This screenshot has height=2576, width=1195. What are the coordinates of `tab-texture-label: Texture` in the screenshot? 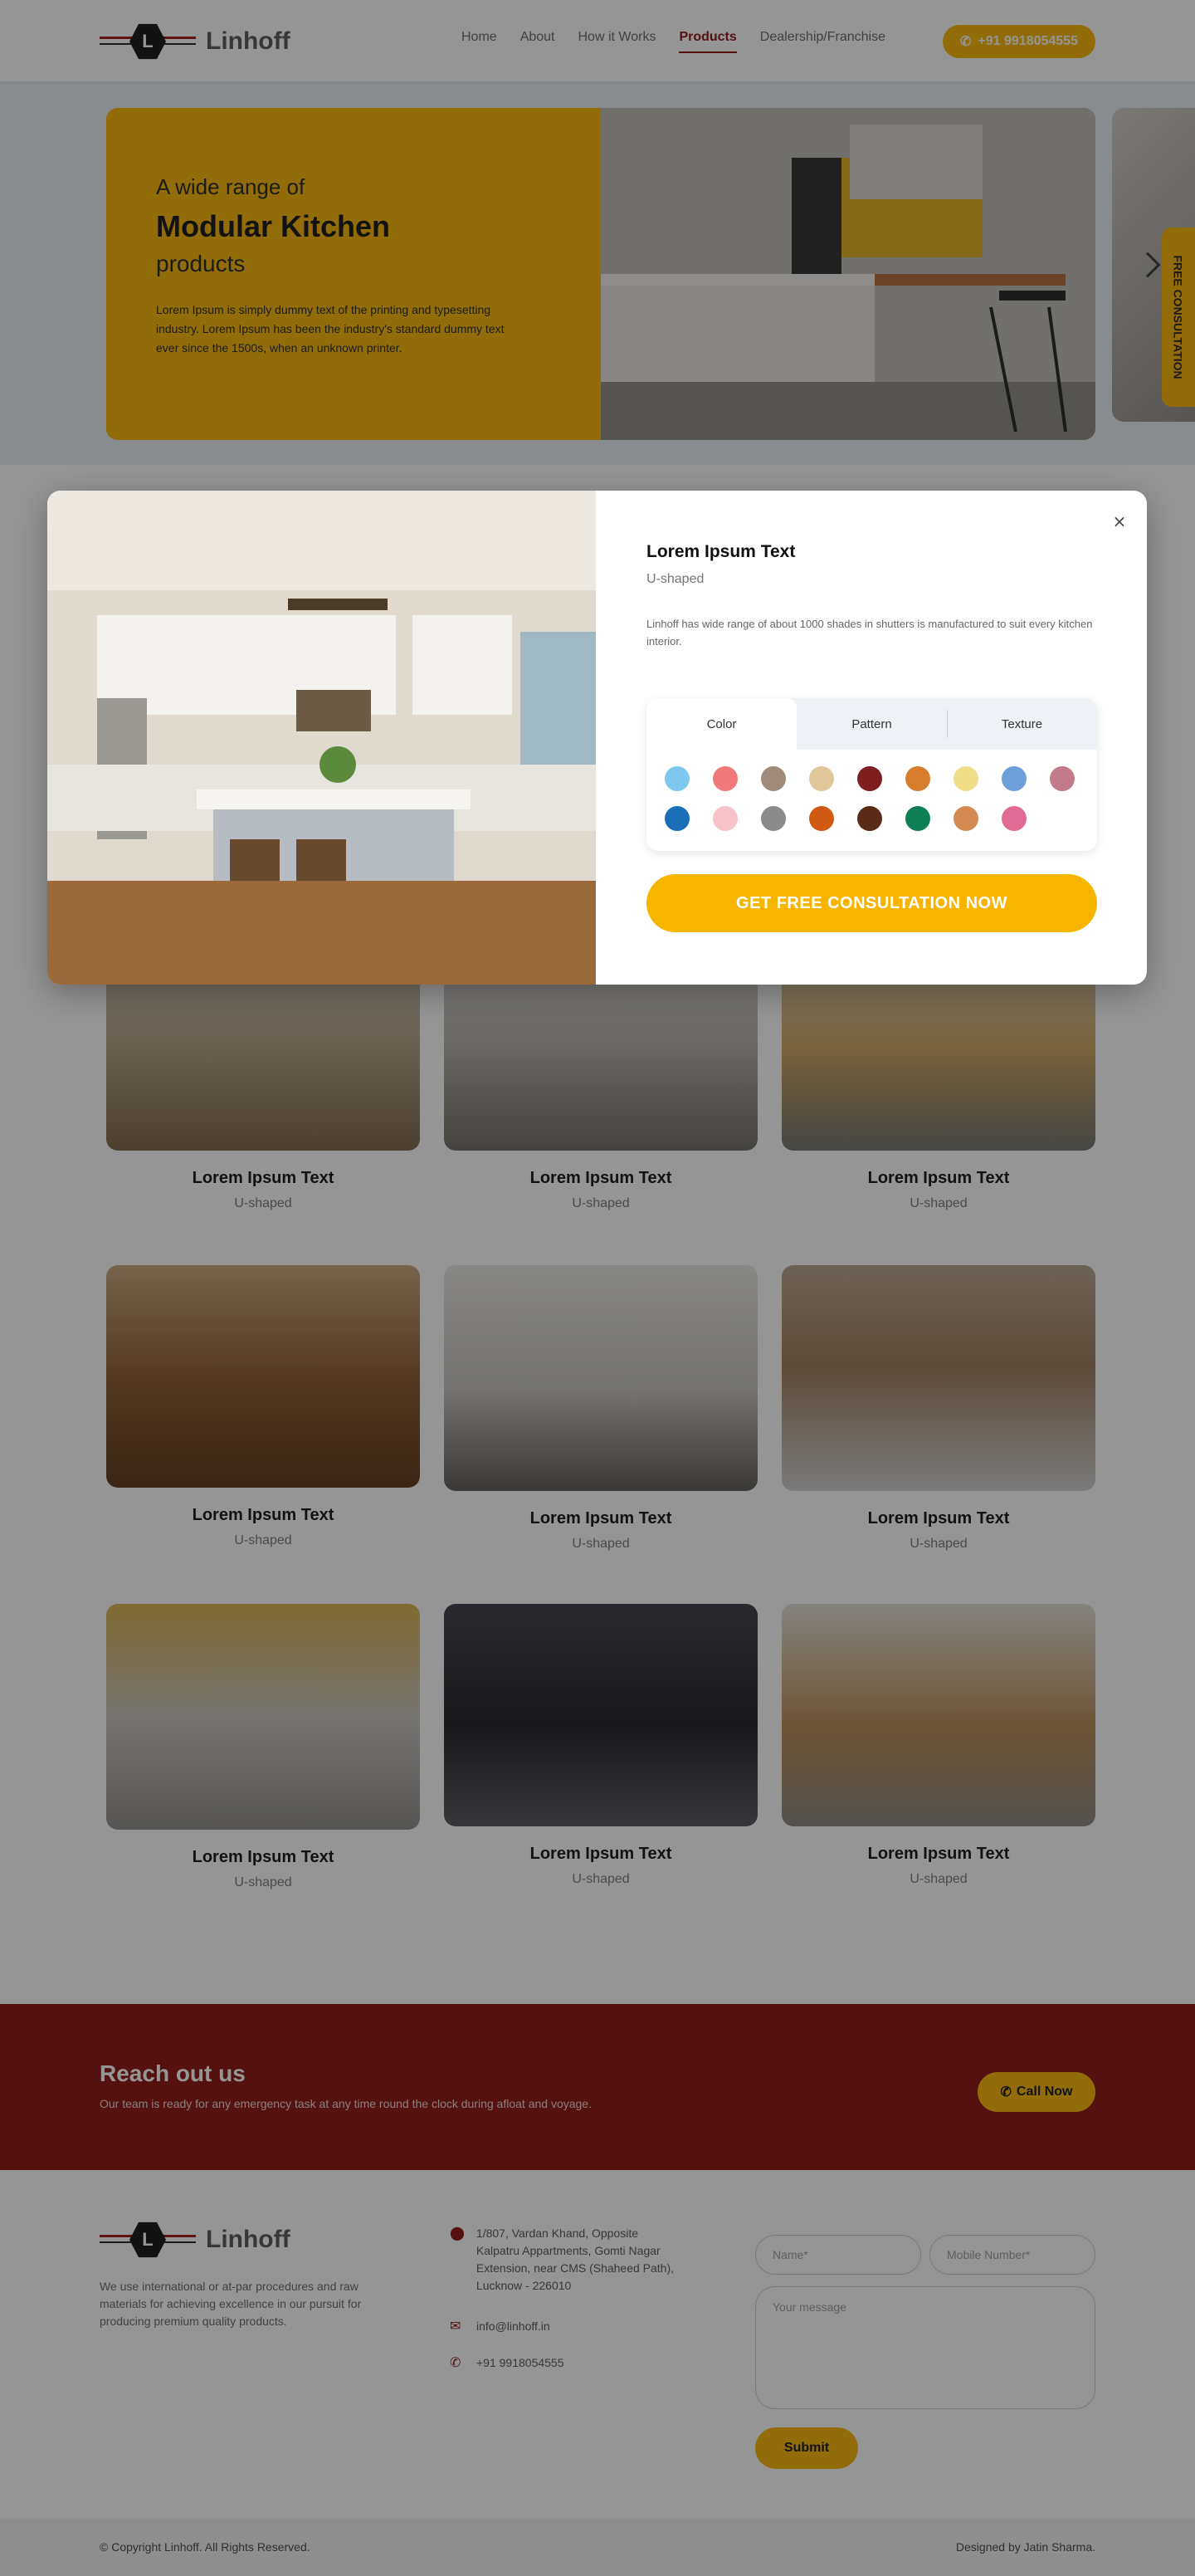 It's located at (1022, 723).